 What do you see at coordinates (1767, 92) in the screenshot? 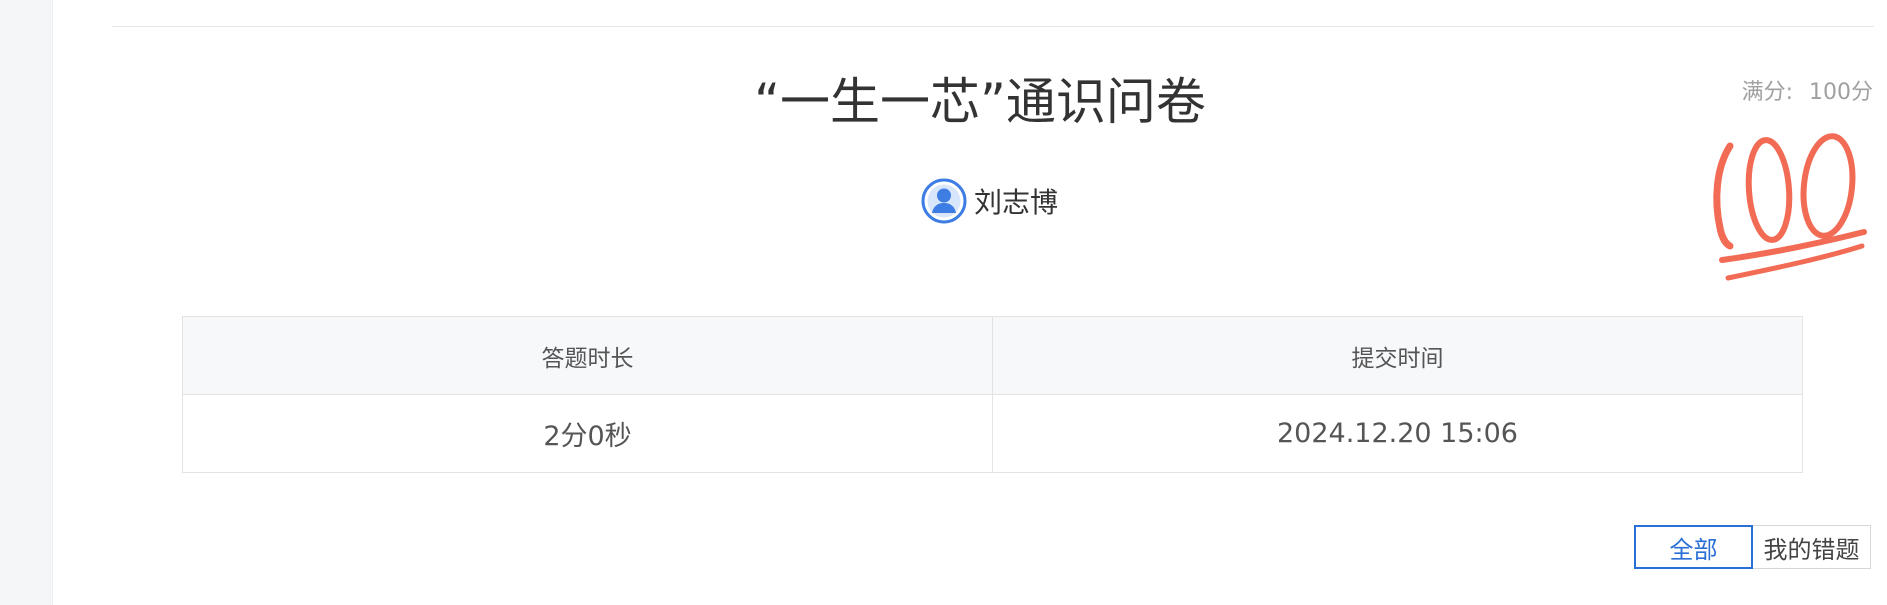
I see `full-score-label: 满分:` at bounding box center [1767, 92].